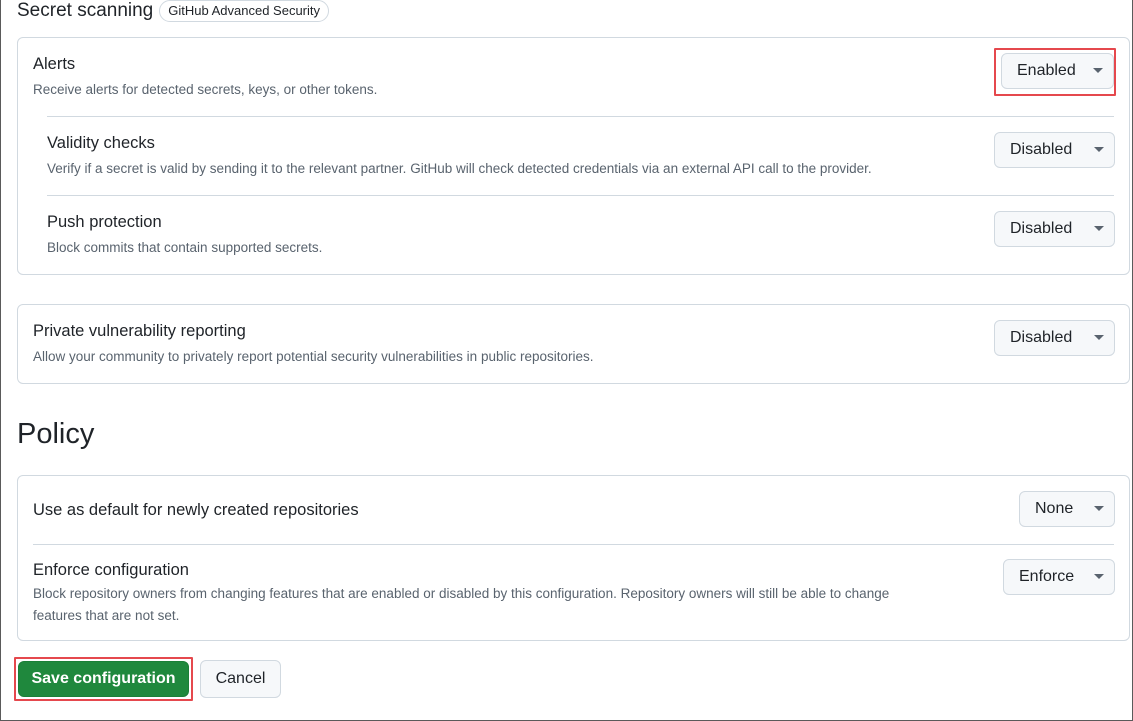 This screenshot has height=721, width=1133. I want to click on alerts-dropdown: Enabled, so click(1057, 71).